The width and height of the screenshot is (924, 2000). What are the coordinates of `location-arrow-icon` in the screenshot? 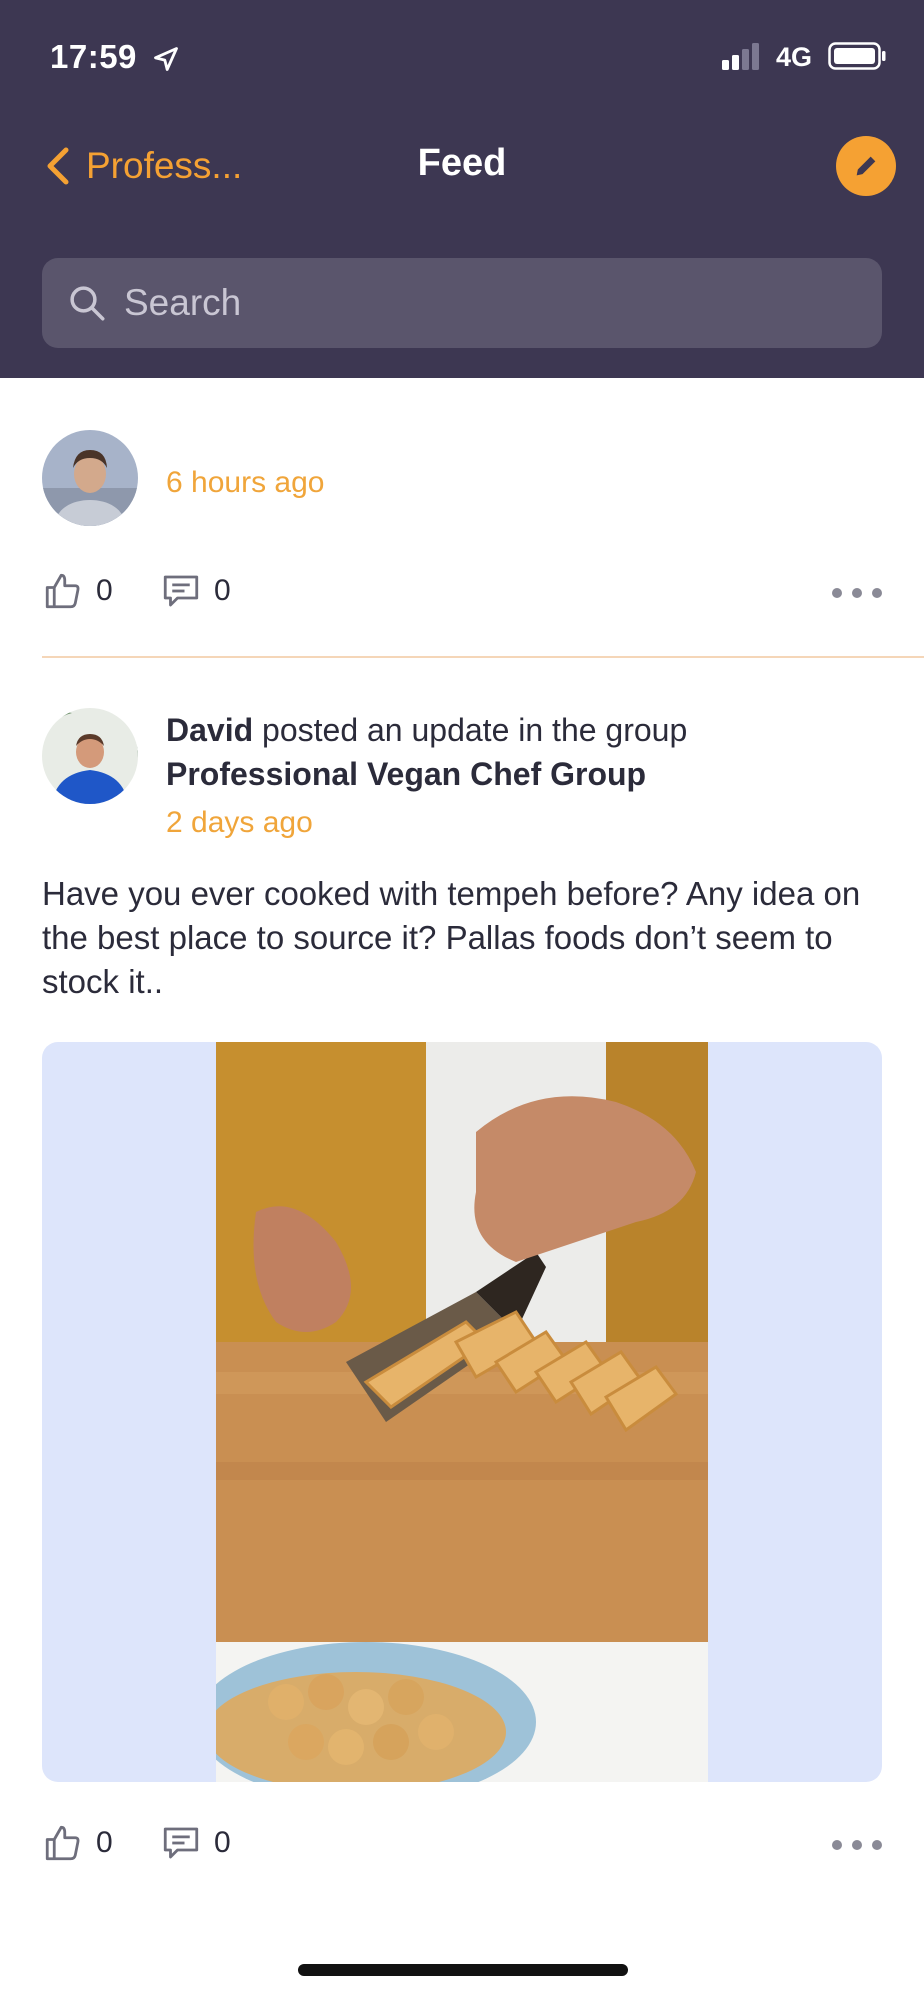 It's located at (166, 59).